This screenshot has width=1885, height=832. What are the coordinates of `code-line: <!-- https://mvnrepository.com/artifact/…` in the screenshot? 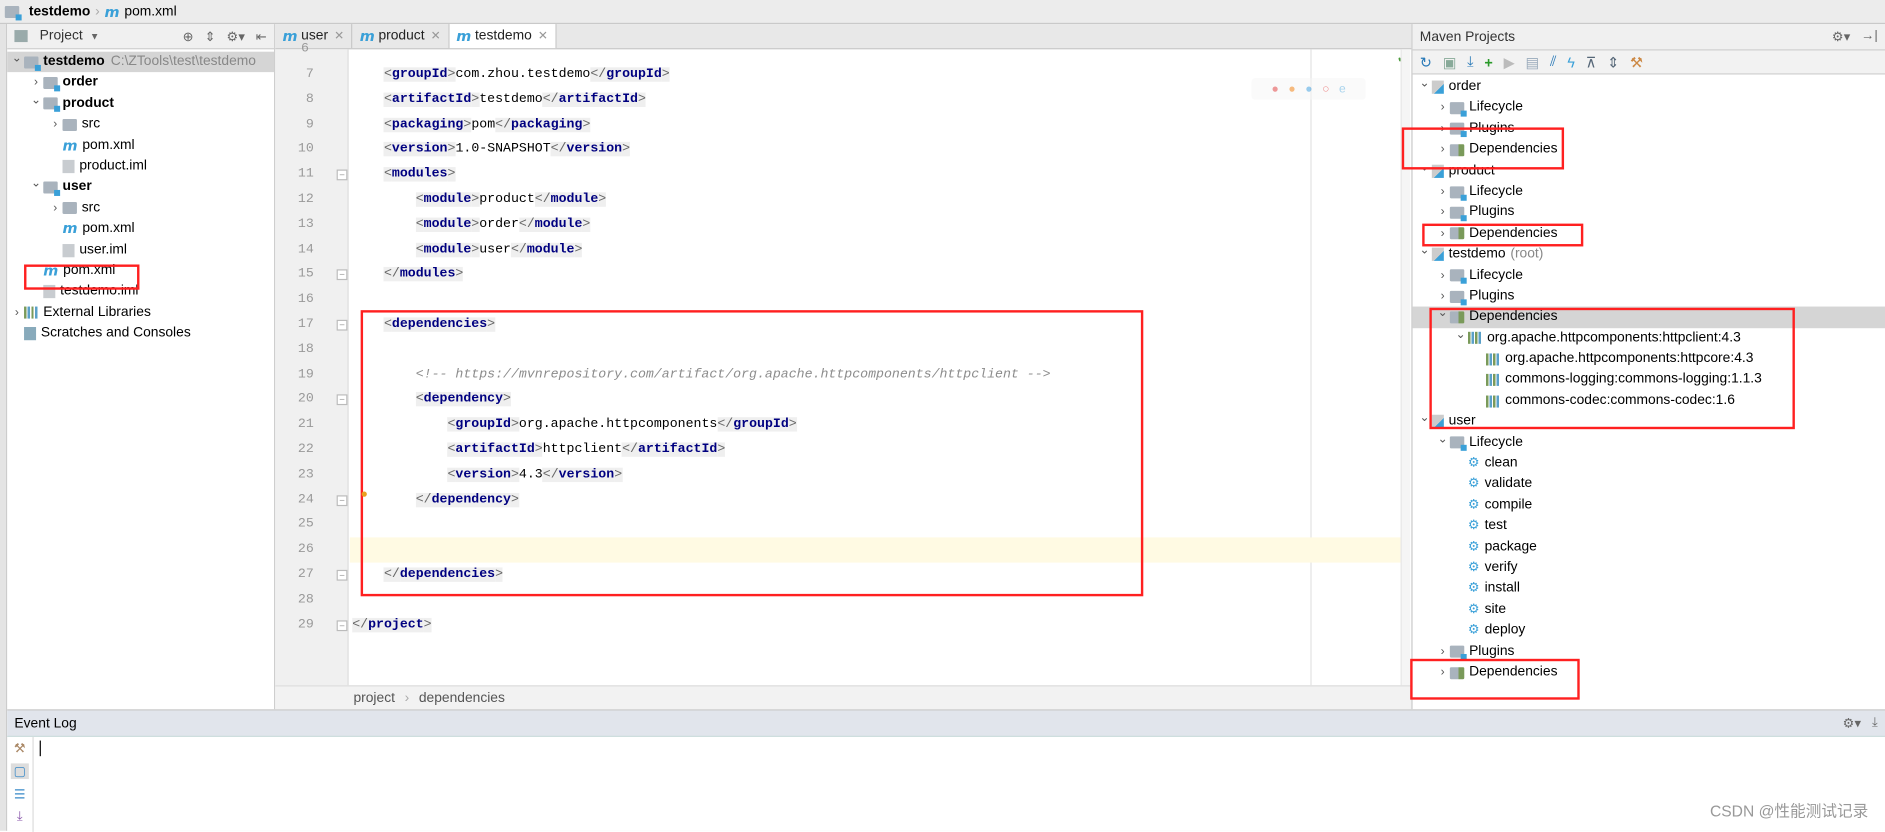 It's located at (875, 375).